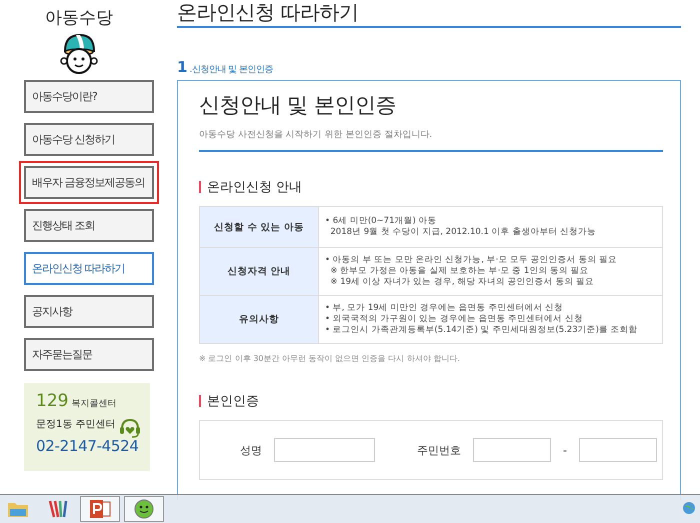  Describe the element at coordinates (79, 18) in the screenshot. I see `logo-title: 아동수당` at that location.